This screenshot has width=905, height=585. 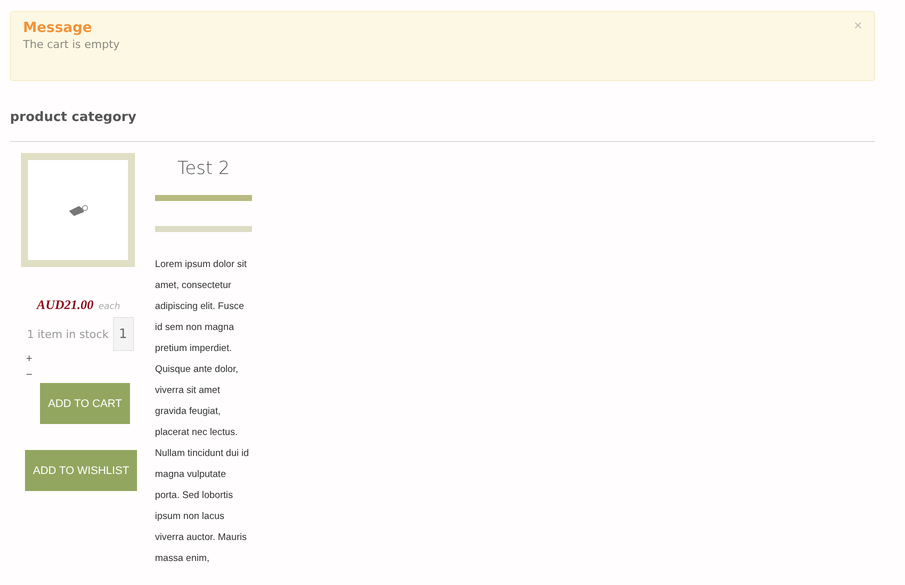 I want to click on add-to-wishlist-button: ADD TO WISHLIST, so click(x=81, y=470).